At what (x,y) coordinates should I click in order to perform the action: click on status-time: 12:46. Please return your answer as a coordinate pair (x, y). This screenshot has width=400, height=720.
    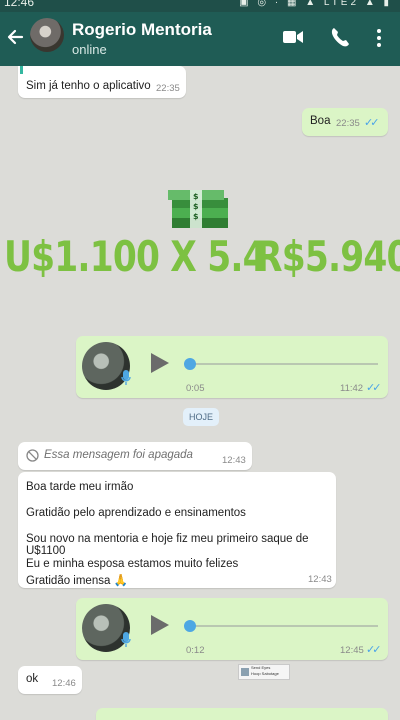
    Looking at the image, I should click on (19, 4).